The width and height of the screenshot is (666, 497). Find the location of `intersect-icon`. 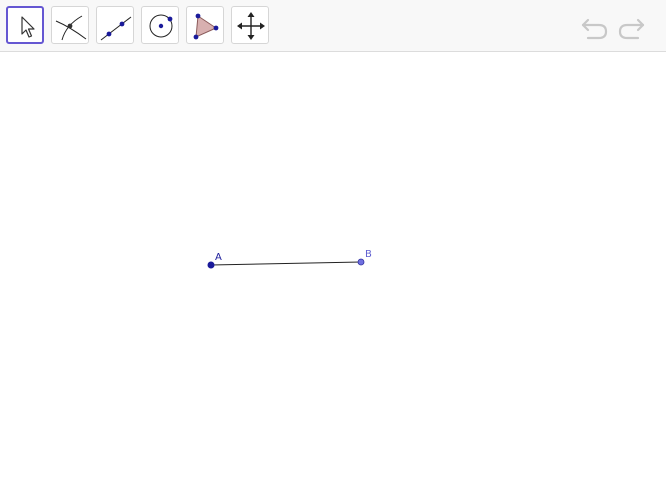

intersect-icon is located at coordinates (71, 28).